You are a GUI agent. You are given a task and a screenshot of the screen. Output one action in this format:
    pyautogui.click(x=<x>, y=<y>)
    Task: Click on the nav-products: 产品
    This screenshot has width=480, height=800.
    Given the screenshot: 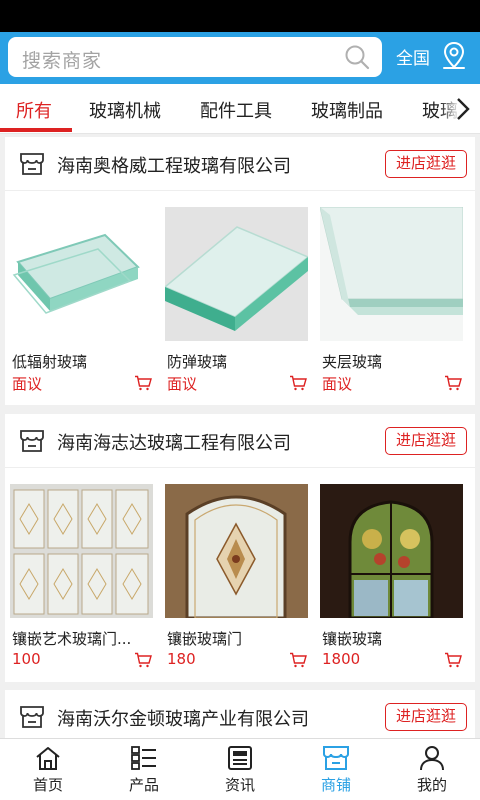 What is the action you would take?
    pyautogui.click(x=144, y=769)
    